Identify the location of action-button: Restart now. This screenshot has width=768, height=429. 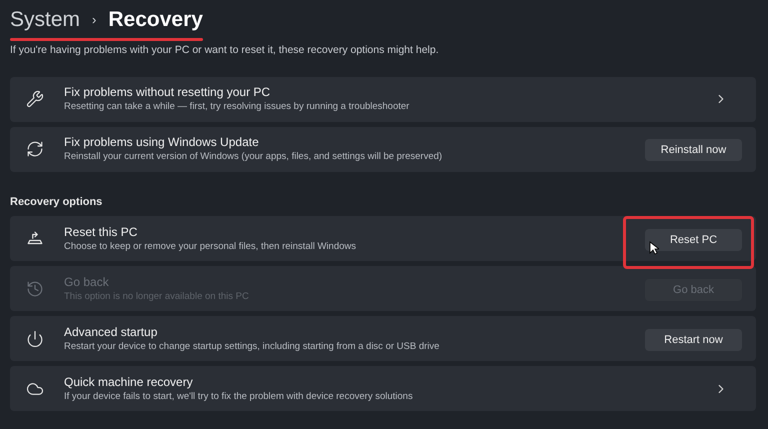
(693, 339).